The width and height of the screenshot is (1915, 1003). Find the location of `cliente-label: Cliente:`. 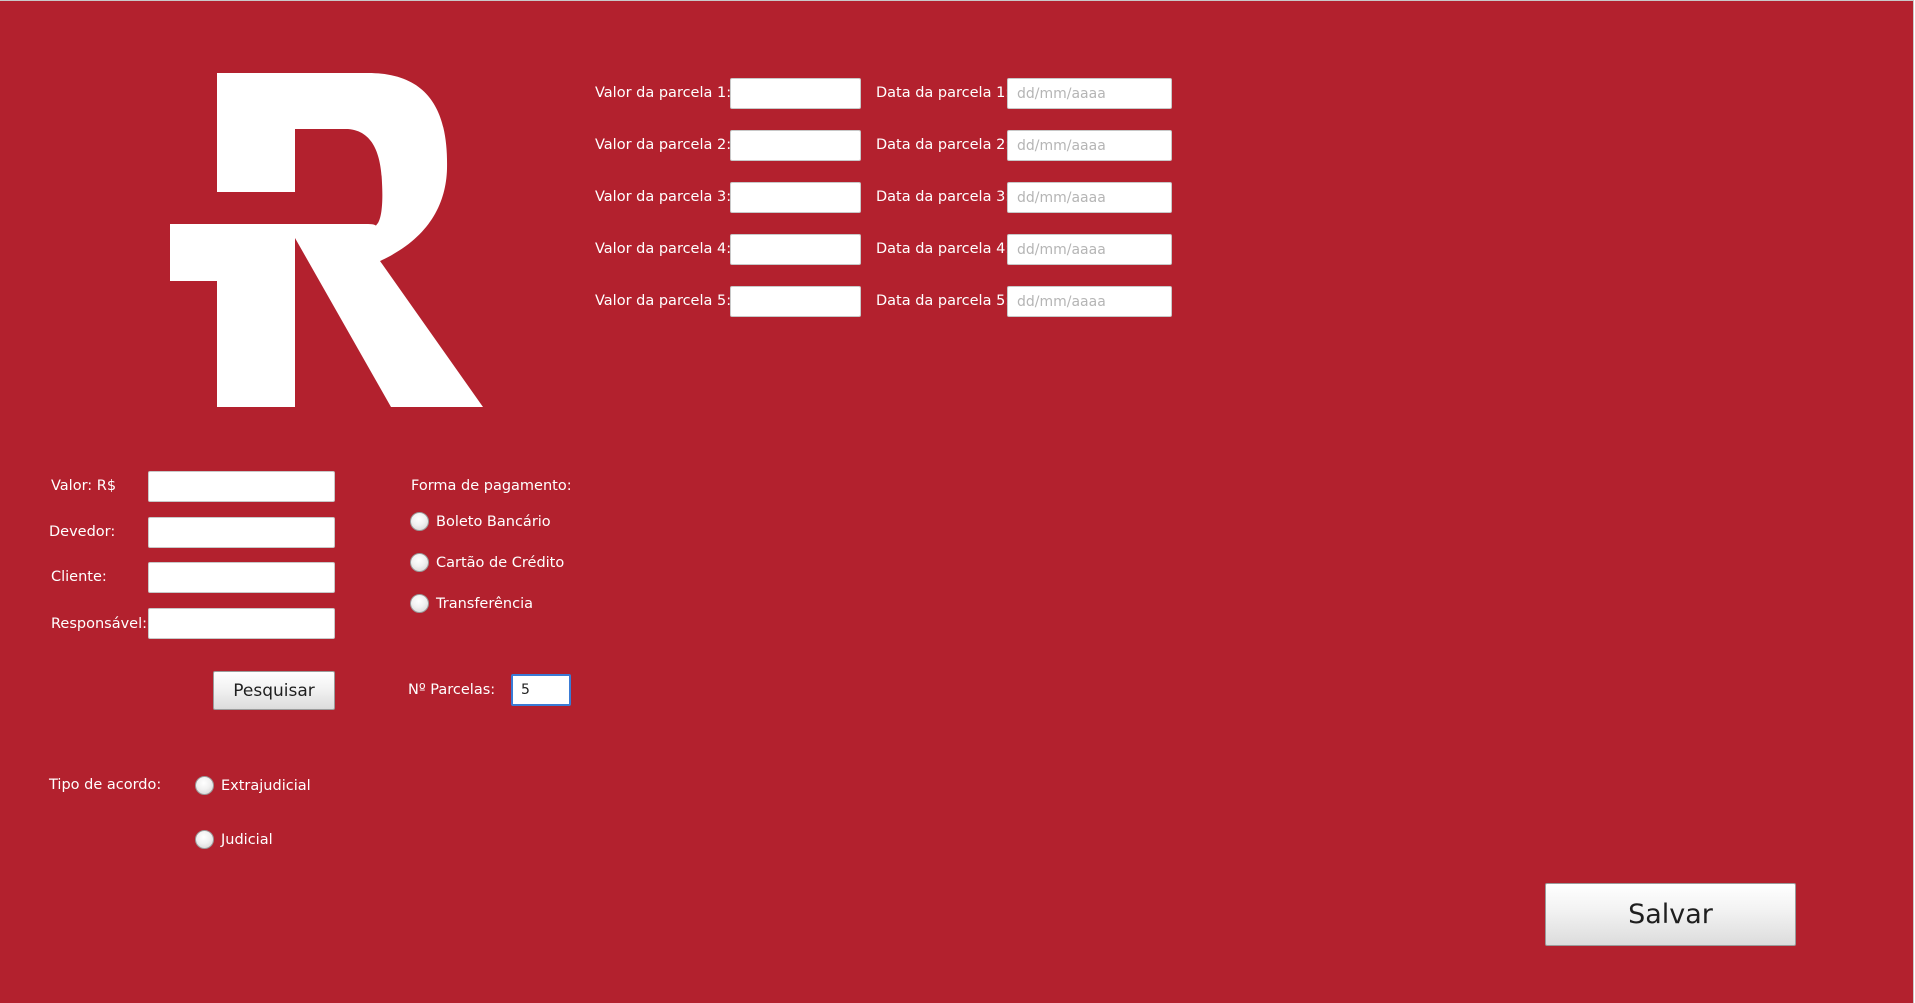

cliente-label: Cliente: is located at coordinates (79, 577).